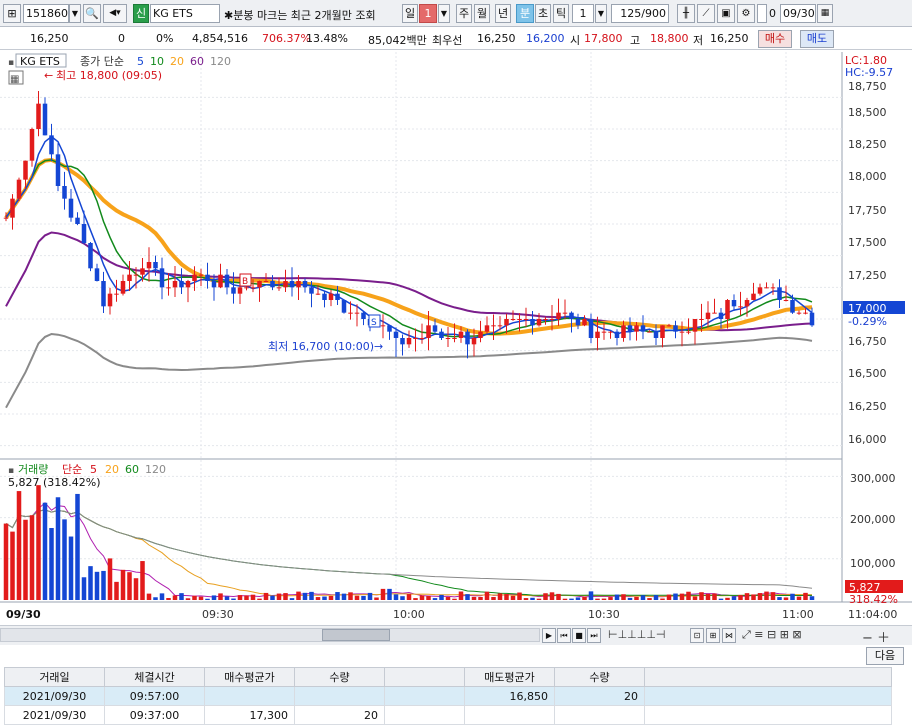 The width and height of the screenshot is (912, 725). I want to click on candle-type-icon: ╫, so click(686, 13).